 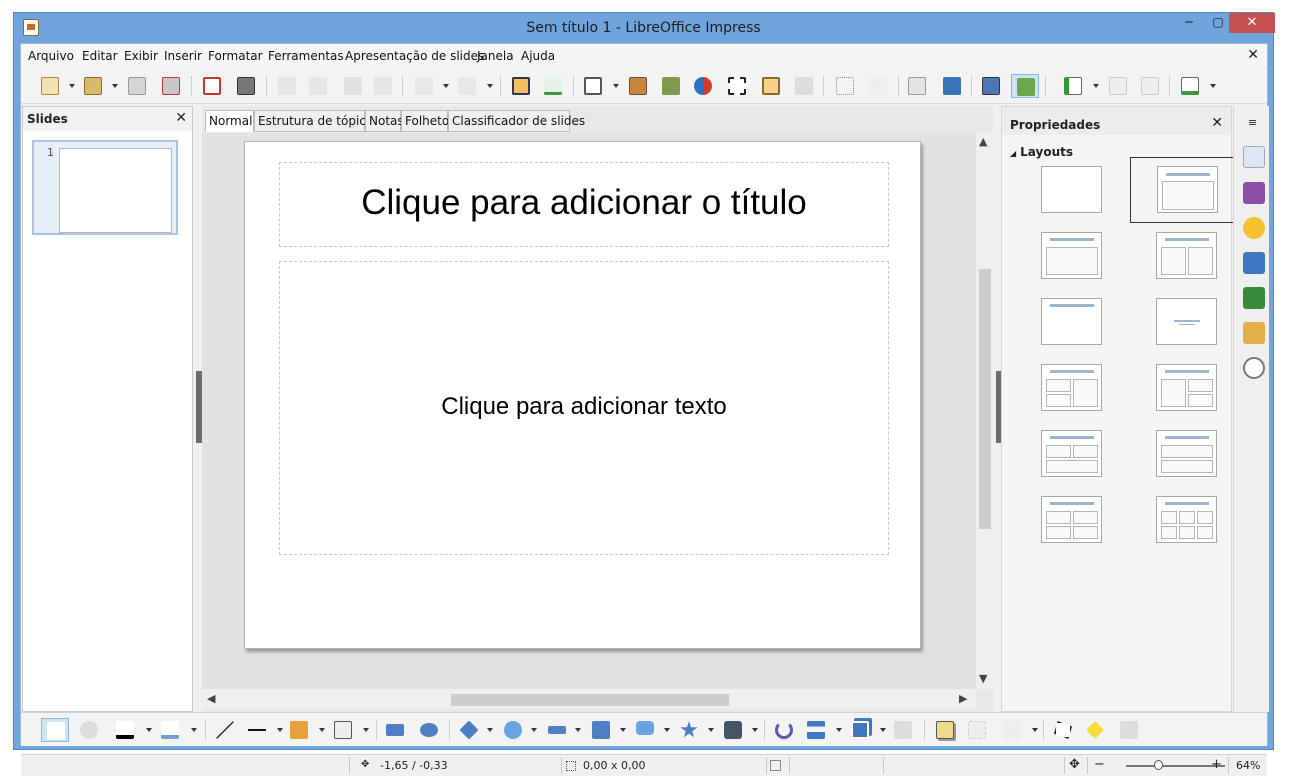 I want to click on layout-title-only-selected, so click(x=1187, y=190).